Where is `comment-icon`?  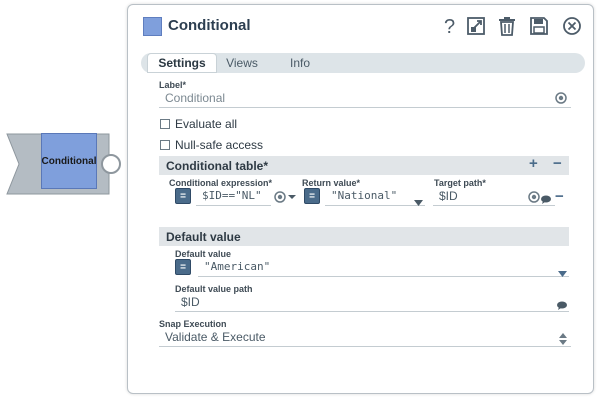
comment-icon is located at coordinates (546, 200).